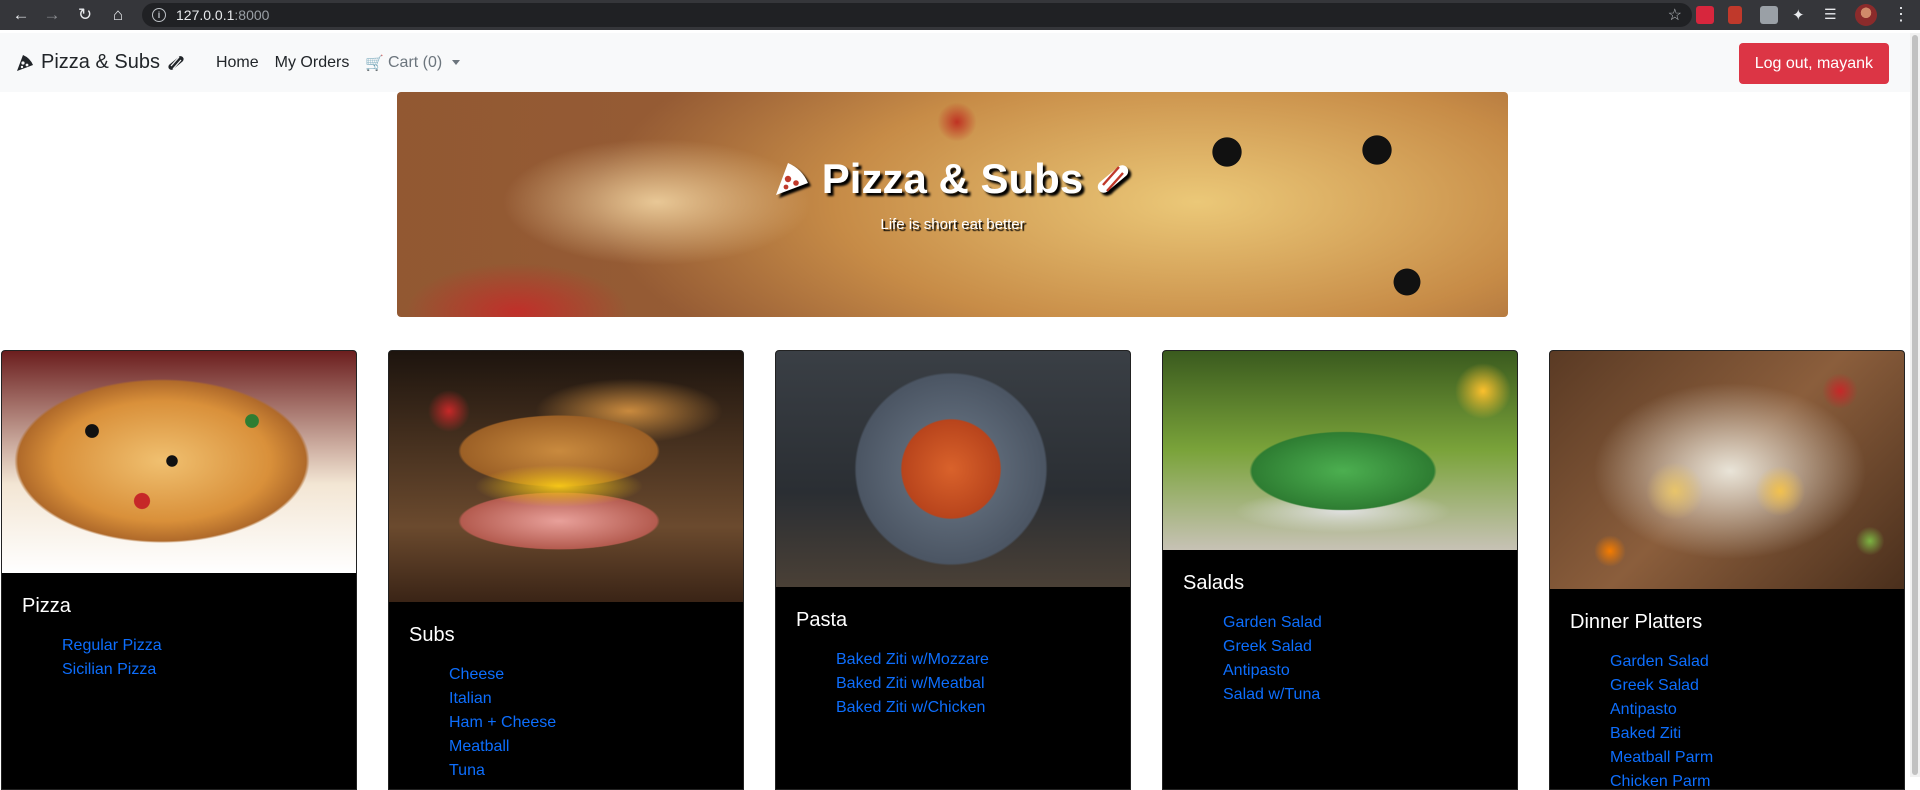 The height and width of the screenshot is (790, 1920). What do you see at coordinates (983, 660) in the screenshot?
I see `menu-item-link: Baked Ziti w/Mozzare` at bounding box center [983, 660].